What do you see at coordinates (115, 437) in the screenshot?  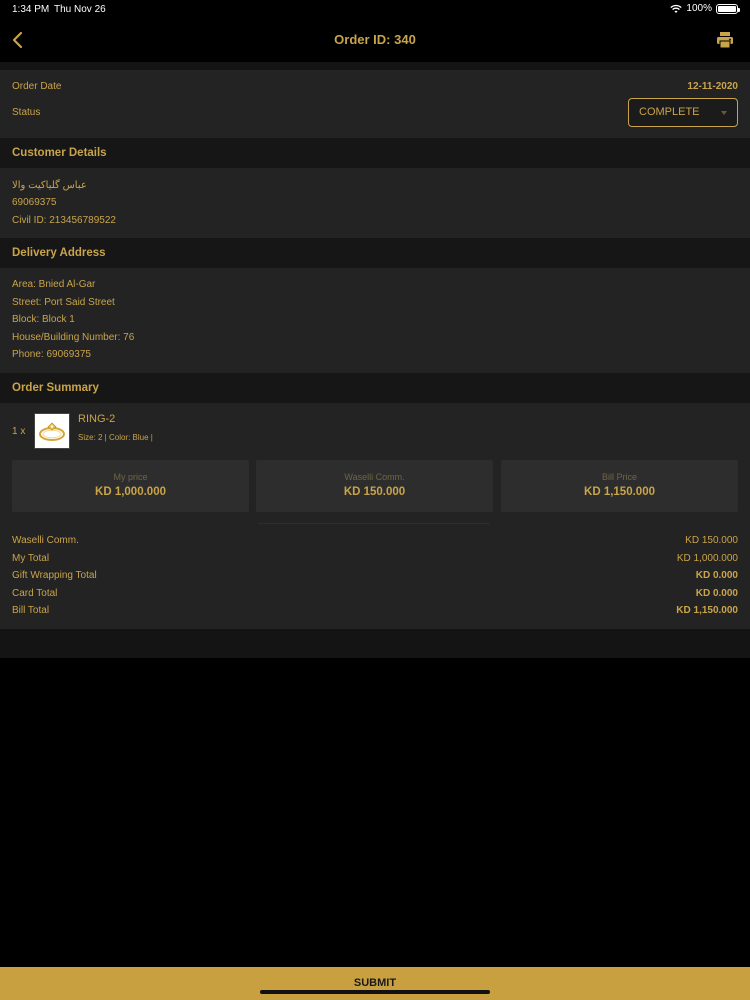 I see `product-details: Size: 2 | Color: Blue |` at bounding box center [115, 437].